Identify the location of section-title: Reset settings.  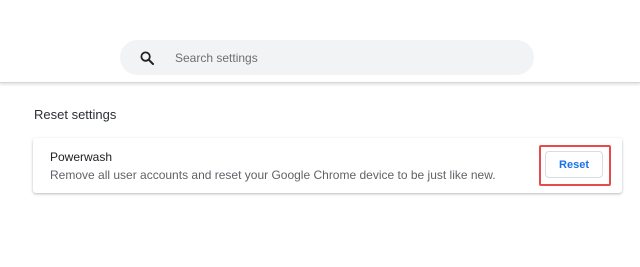
(75, 114).